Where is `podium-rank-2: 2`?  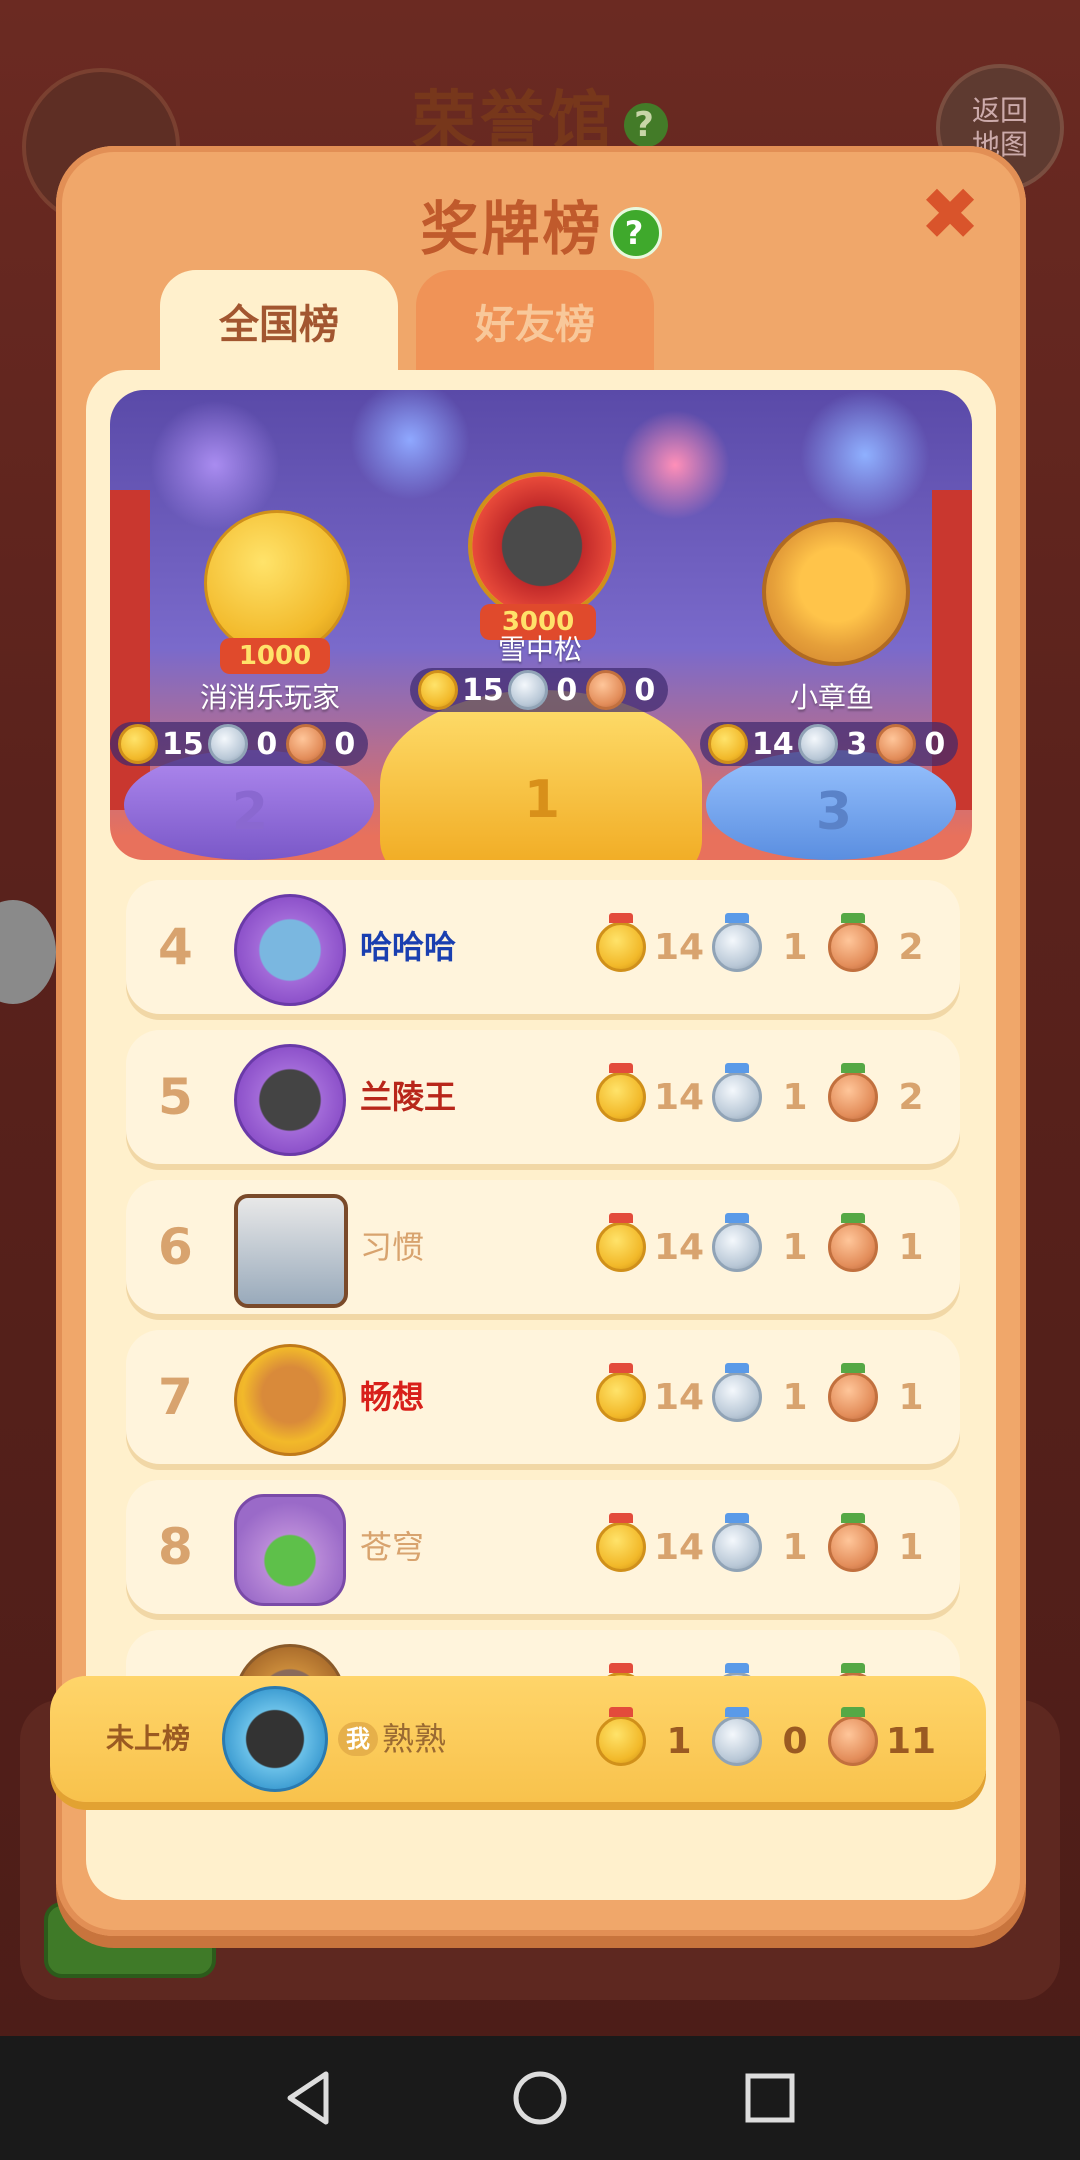
podium-rank-2: 2 is located at coordinates (250, 812).